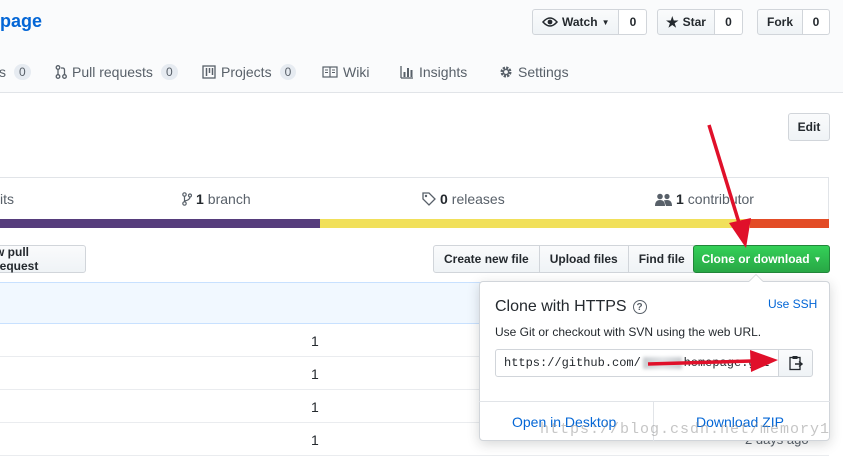 The width and height of the screenshot is (843, 456). What do you see at coordinates (685, 429) in the screenshot?
I see `watermark: https://blog.csdn.net/memory1` at bounding box center [685, 429].